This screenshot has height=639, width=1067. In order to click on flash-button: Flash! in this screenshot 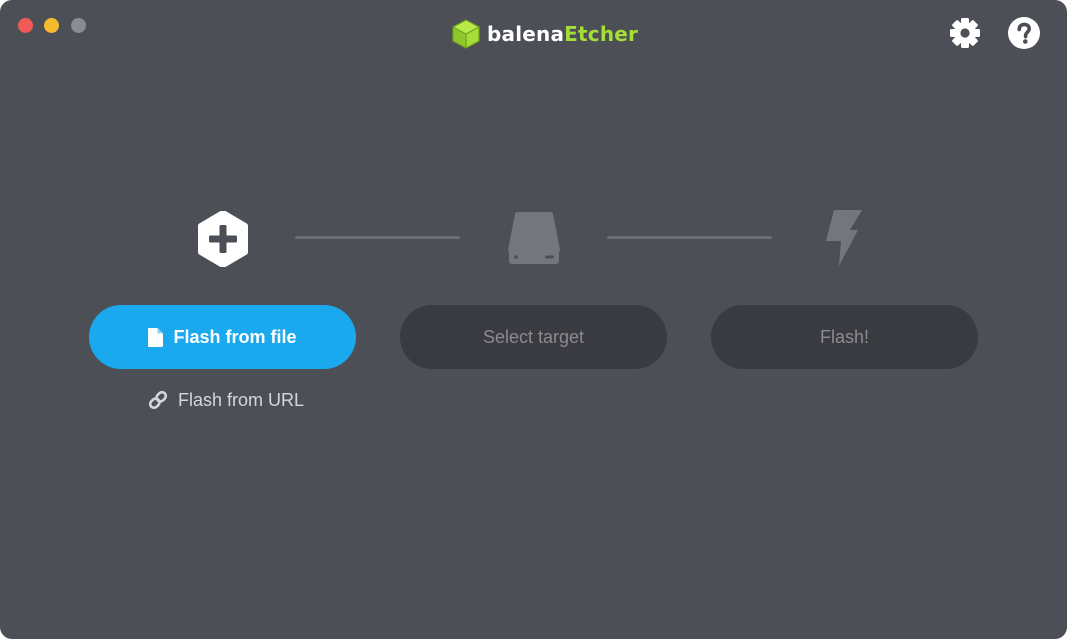, I will do `click(844, 337)`.